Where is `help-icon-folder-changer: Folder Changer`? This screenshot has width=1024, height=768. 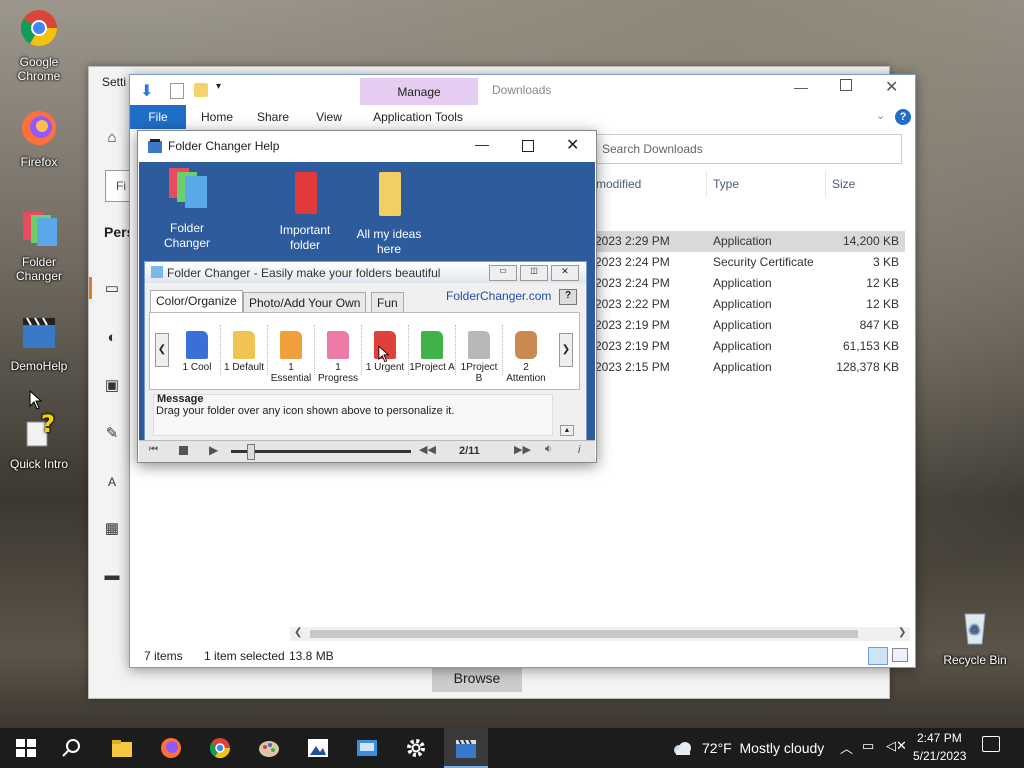 help-icon-folder-changer: Folder Changer is located at coordinates (187, 208).